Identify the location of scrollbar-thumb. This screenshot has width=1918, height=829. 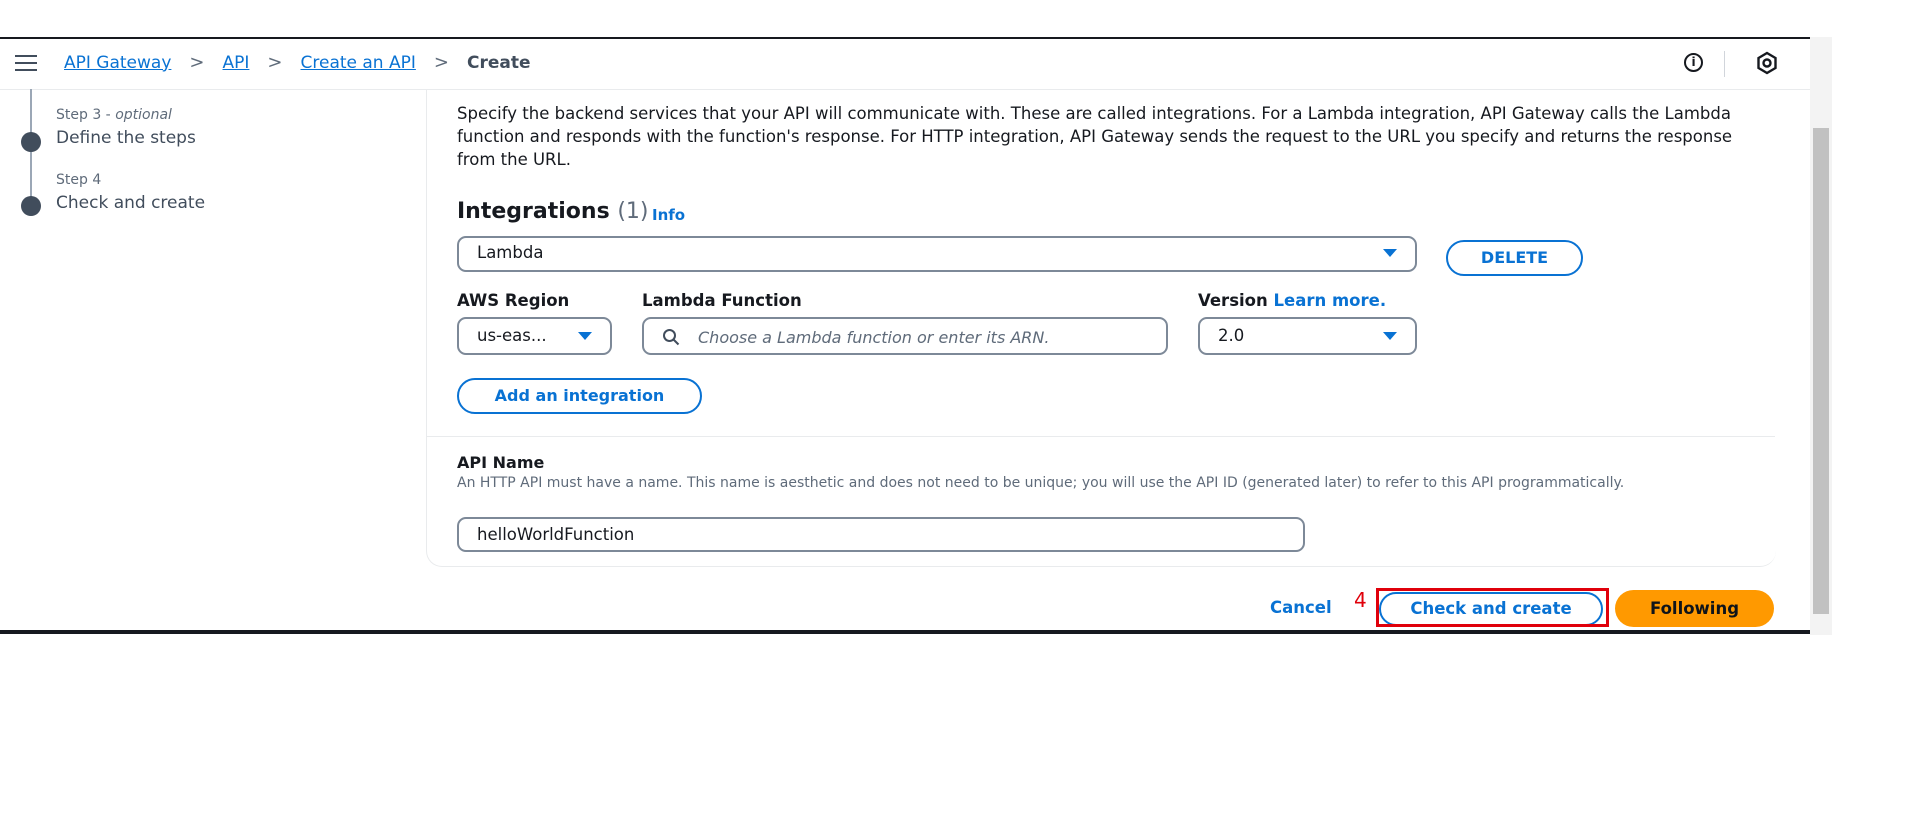
(1821, 371).